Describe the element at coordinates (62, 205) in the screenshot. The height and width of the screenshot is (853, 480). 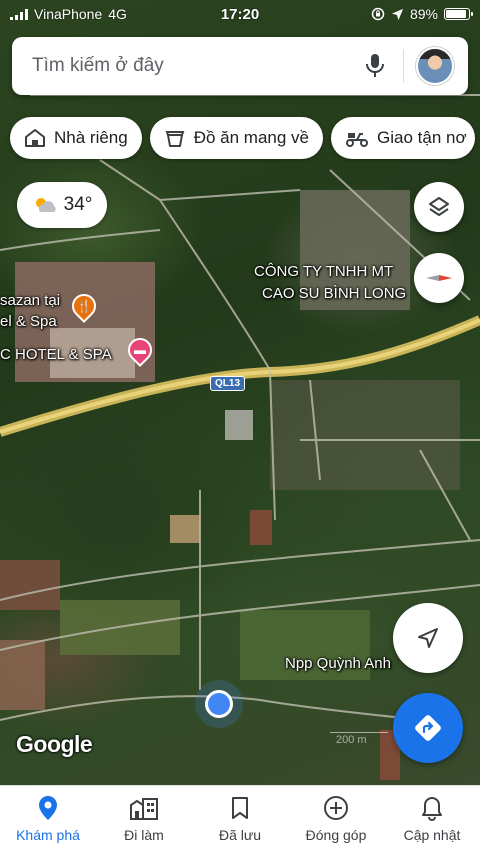
I see `weather-chip: 34°` at that location.